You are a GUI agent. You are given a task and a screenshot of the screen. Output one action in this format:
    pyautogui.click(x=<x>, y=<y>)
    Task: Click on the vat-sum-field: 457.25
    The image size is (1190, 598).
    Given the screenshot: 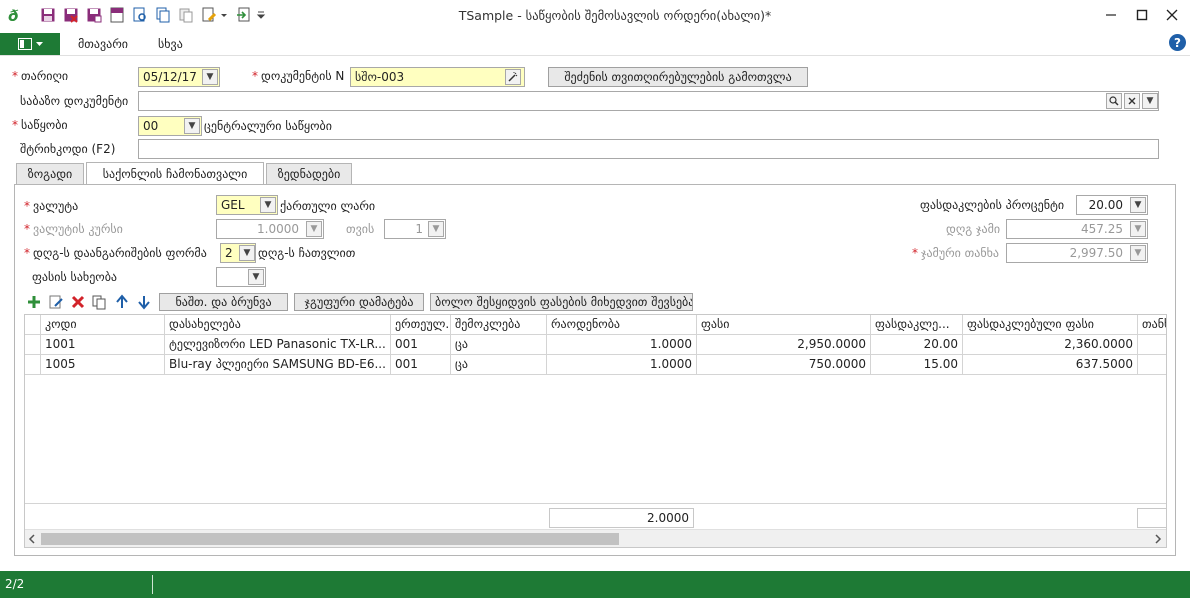 What is the action you would take?
    pyautogui.click(x=1077, y=229)
    